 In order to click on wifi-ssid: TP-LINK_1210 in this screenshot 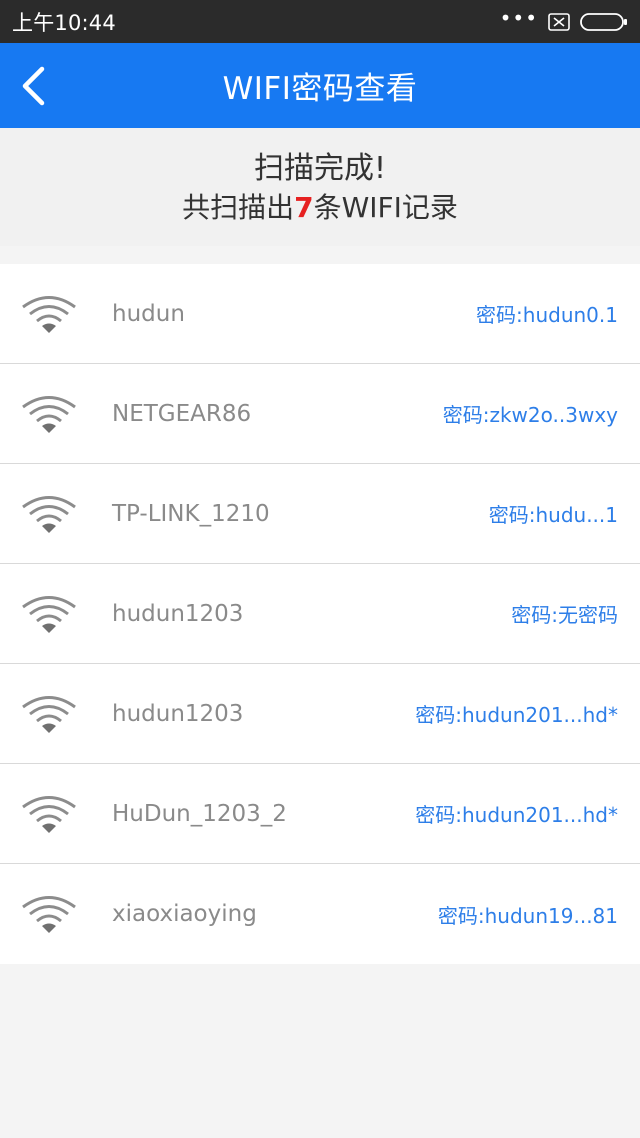, I will do `click(191, 513)`.